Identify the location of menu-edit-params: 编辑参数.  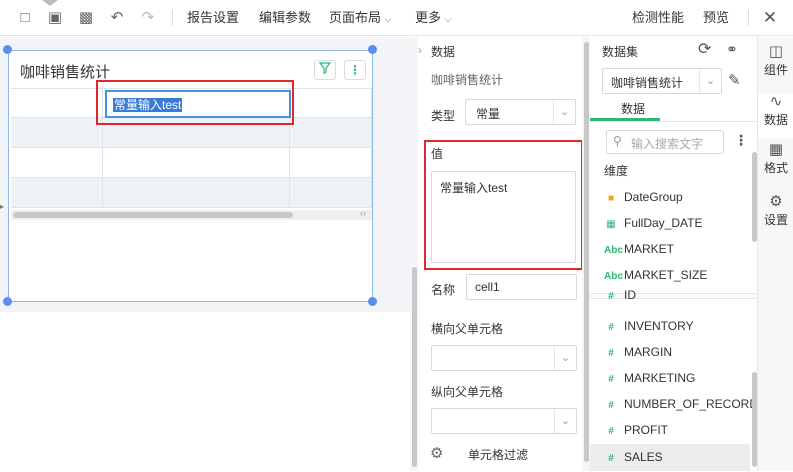
(285, 18).